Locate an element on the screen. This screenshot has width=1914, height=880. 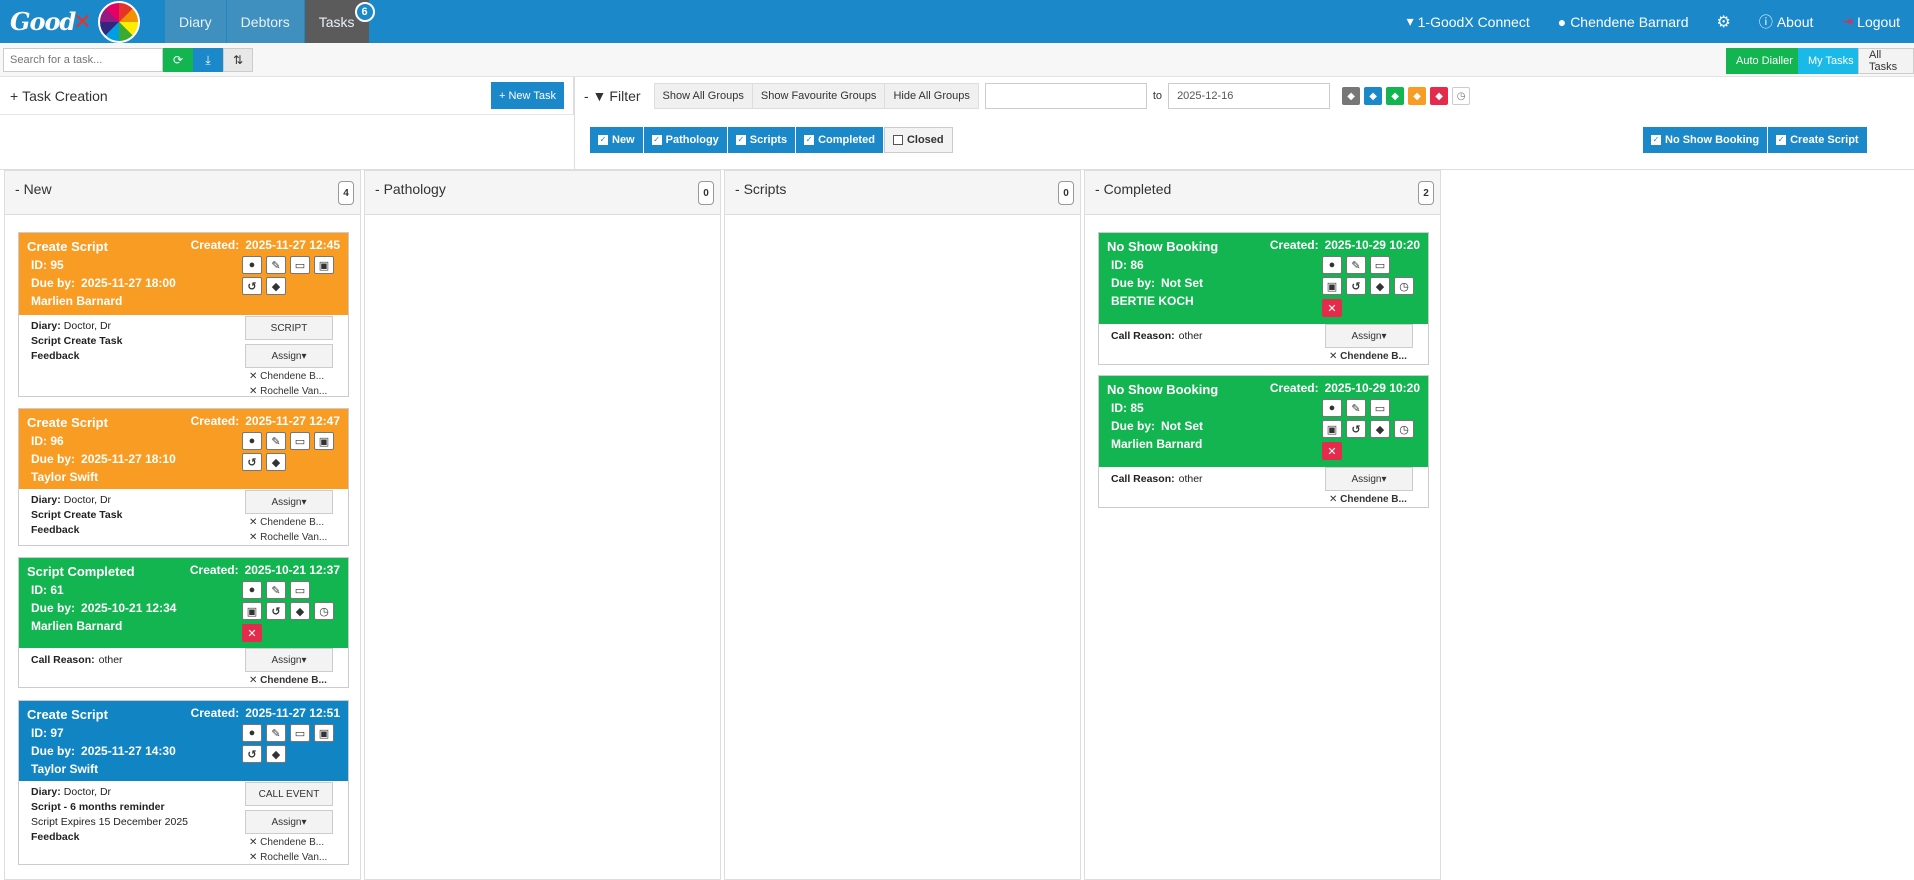
download-button: ⤓ is located at coordinates (208, 60).